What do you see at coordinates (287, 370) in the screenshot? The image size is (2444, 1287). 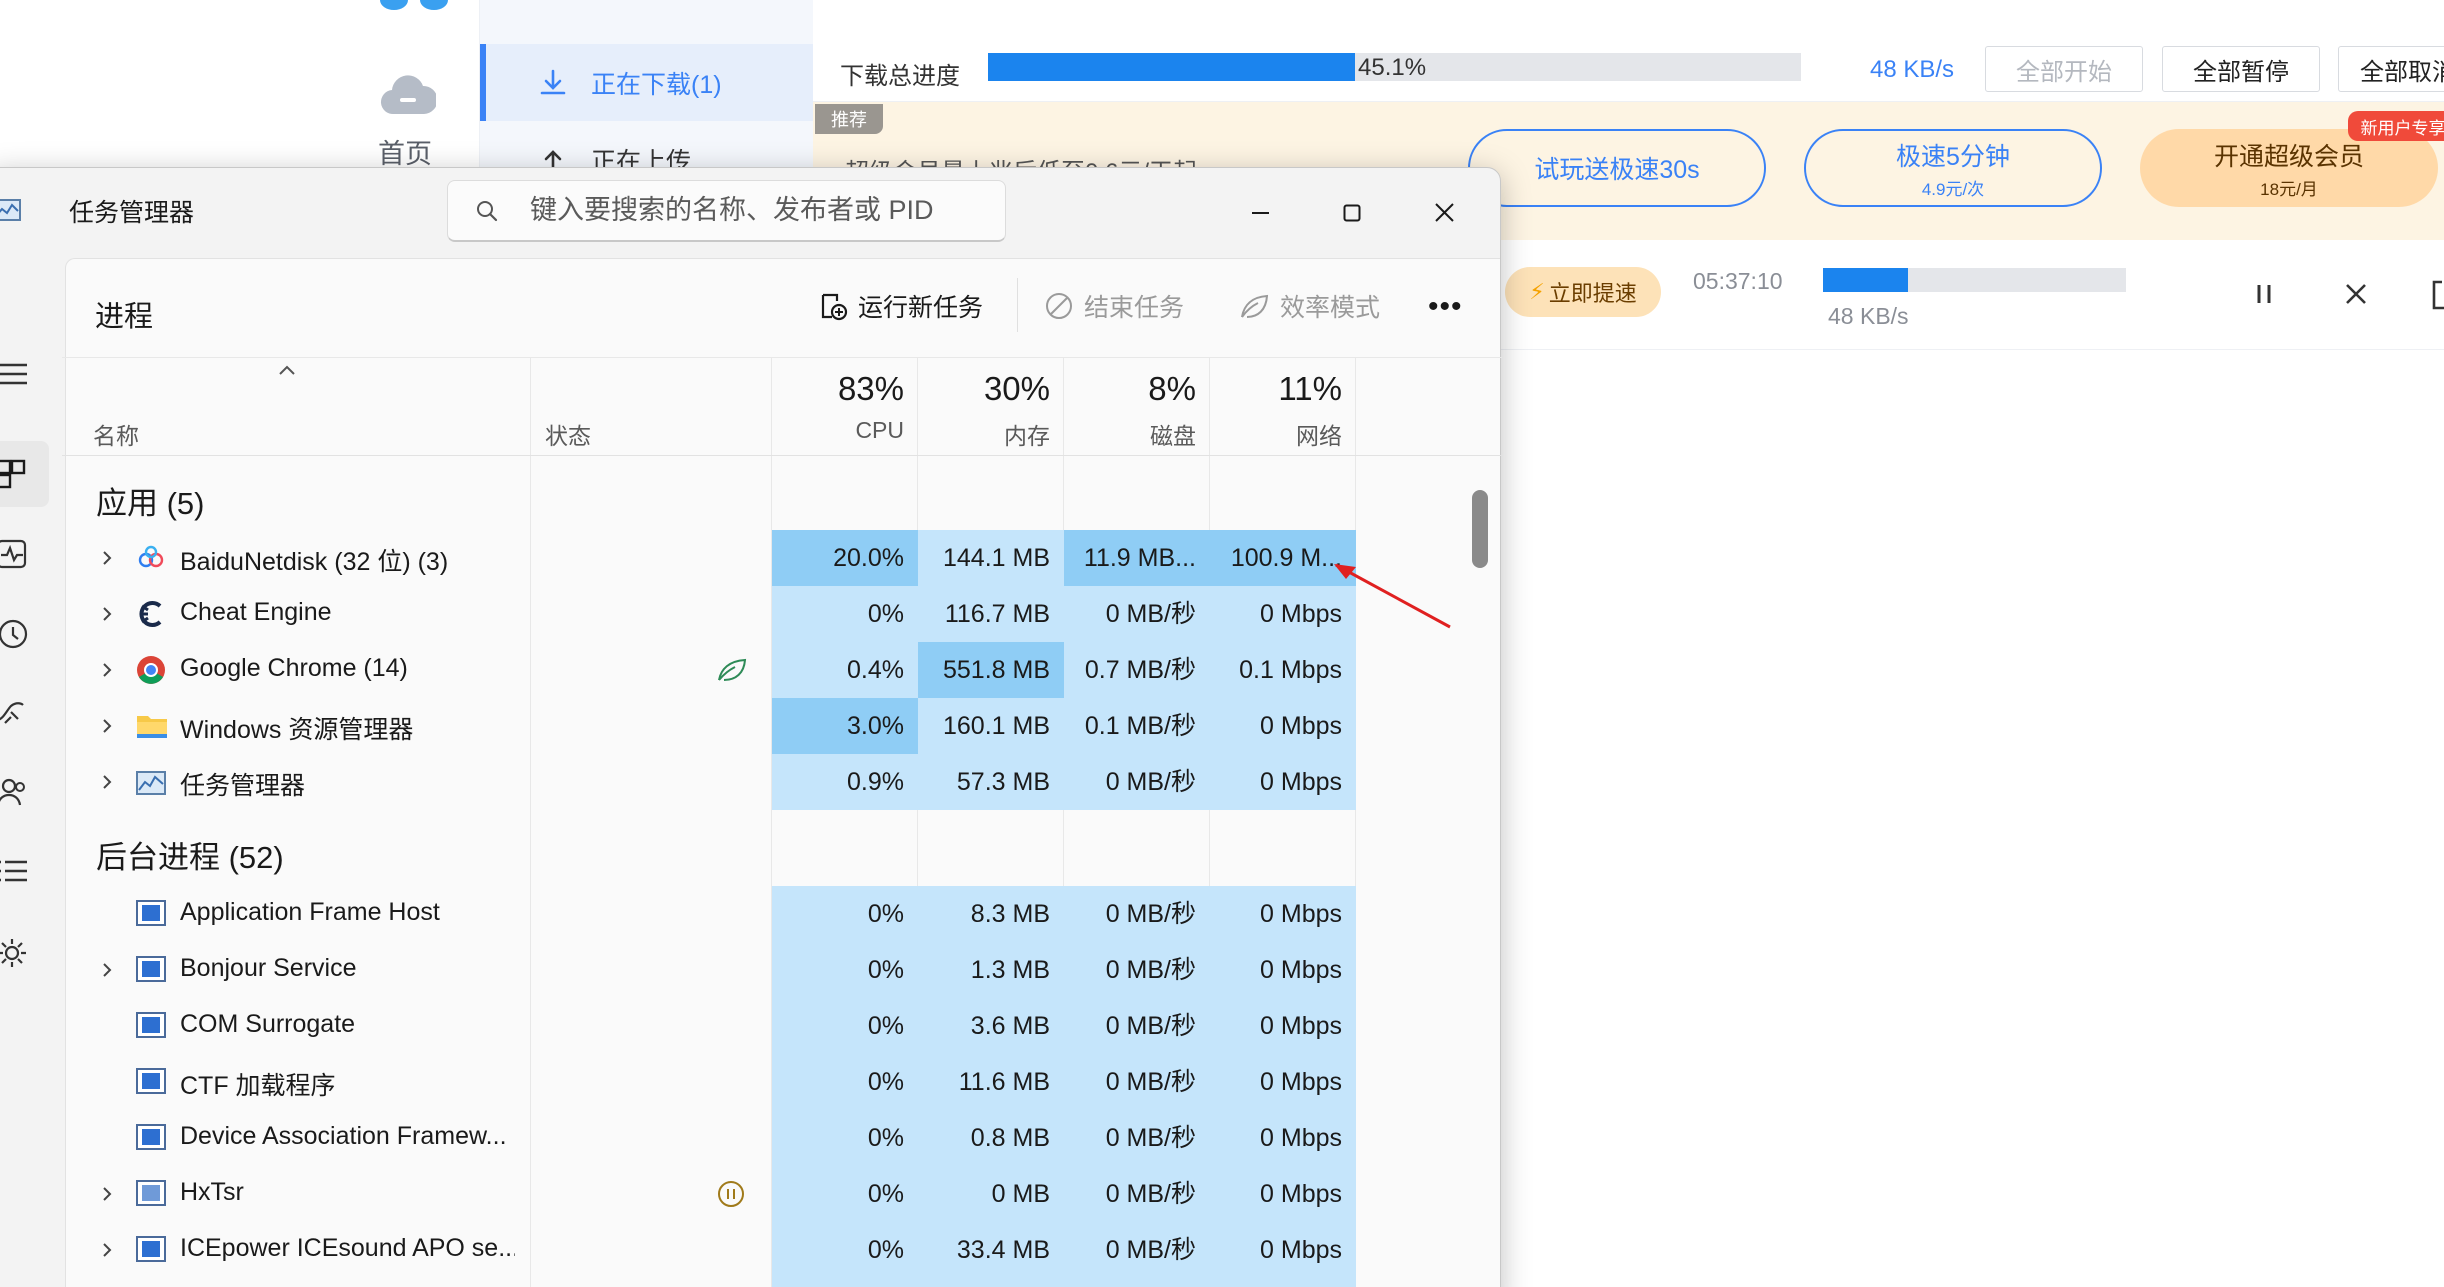 I see `sort-ascending-icon` at bounding box center [287, 370].